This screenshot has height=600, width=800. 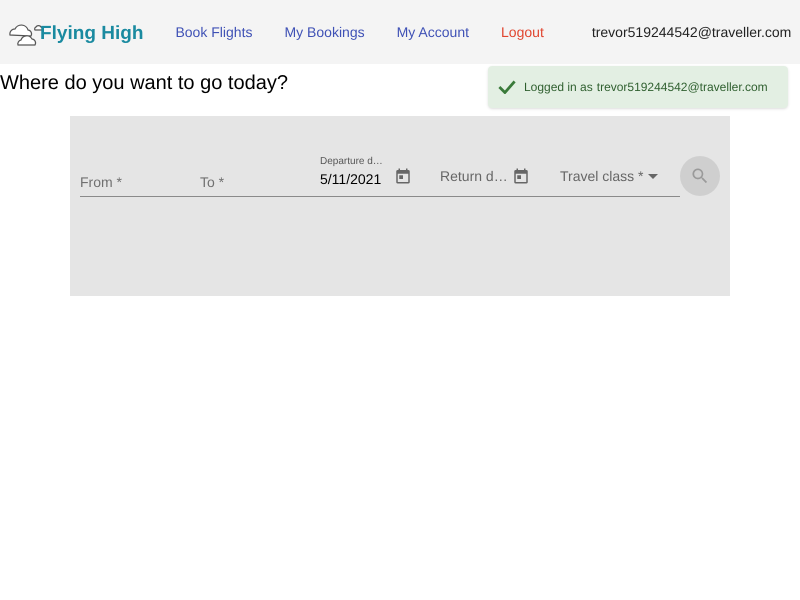 I want to click on logout-link: Logout, so click(x=522, y=32).